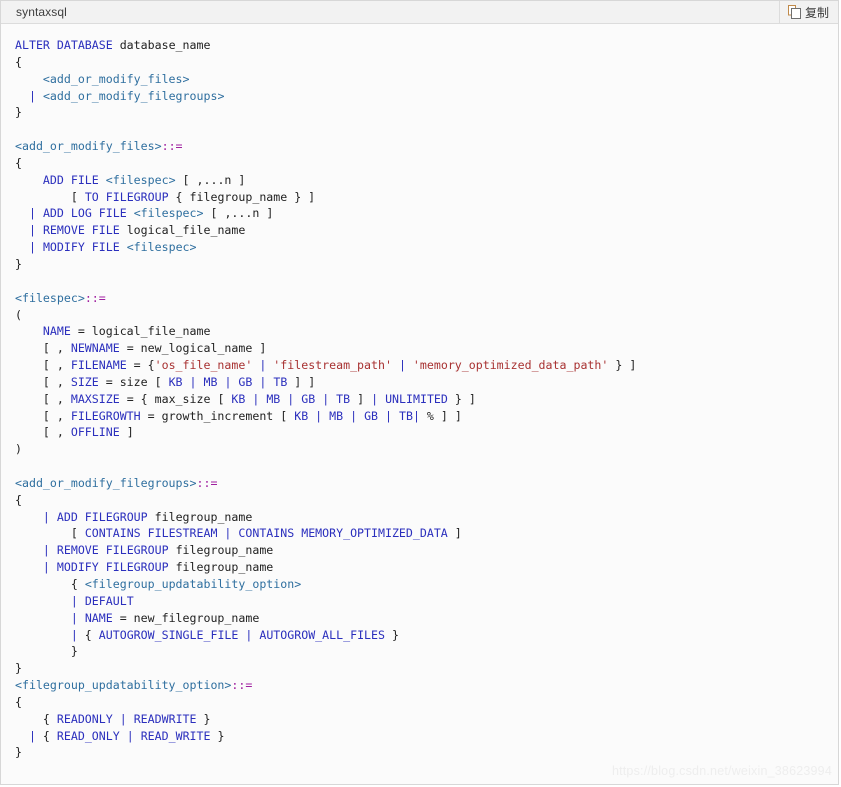  I want to click on code-token: GB, so click(308, 398).